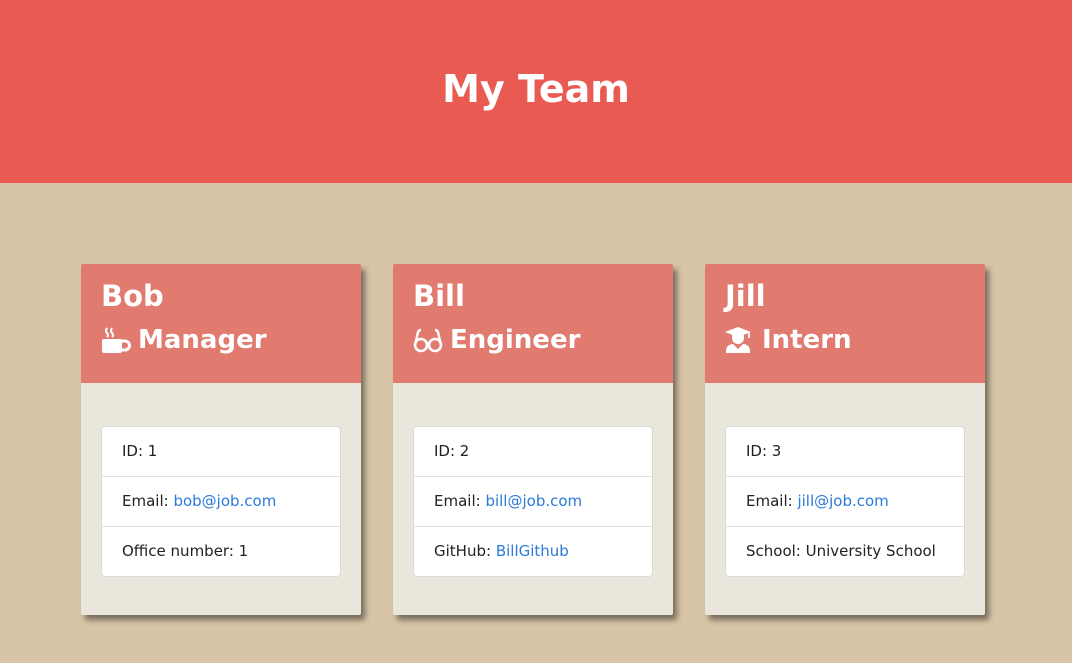 The image size is (1072, 663). I want to click on school-row: School: University School, so click(841, 551).